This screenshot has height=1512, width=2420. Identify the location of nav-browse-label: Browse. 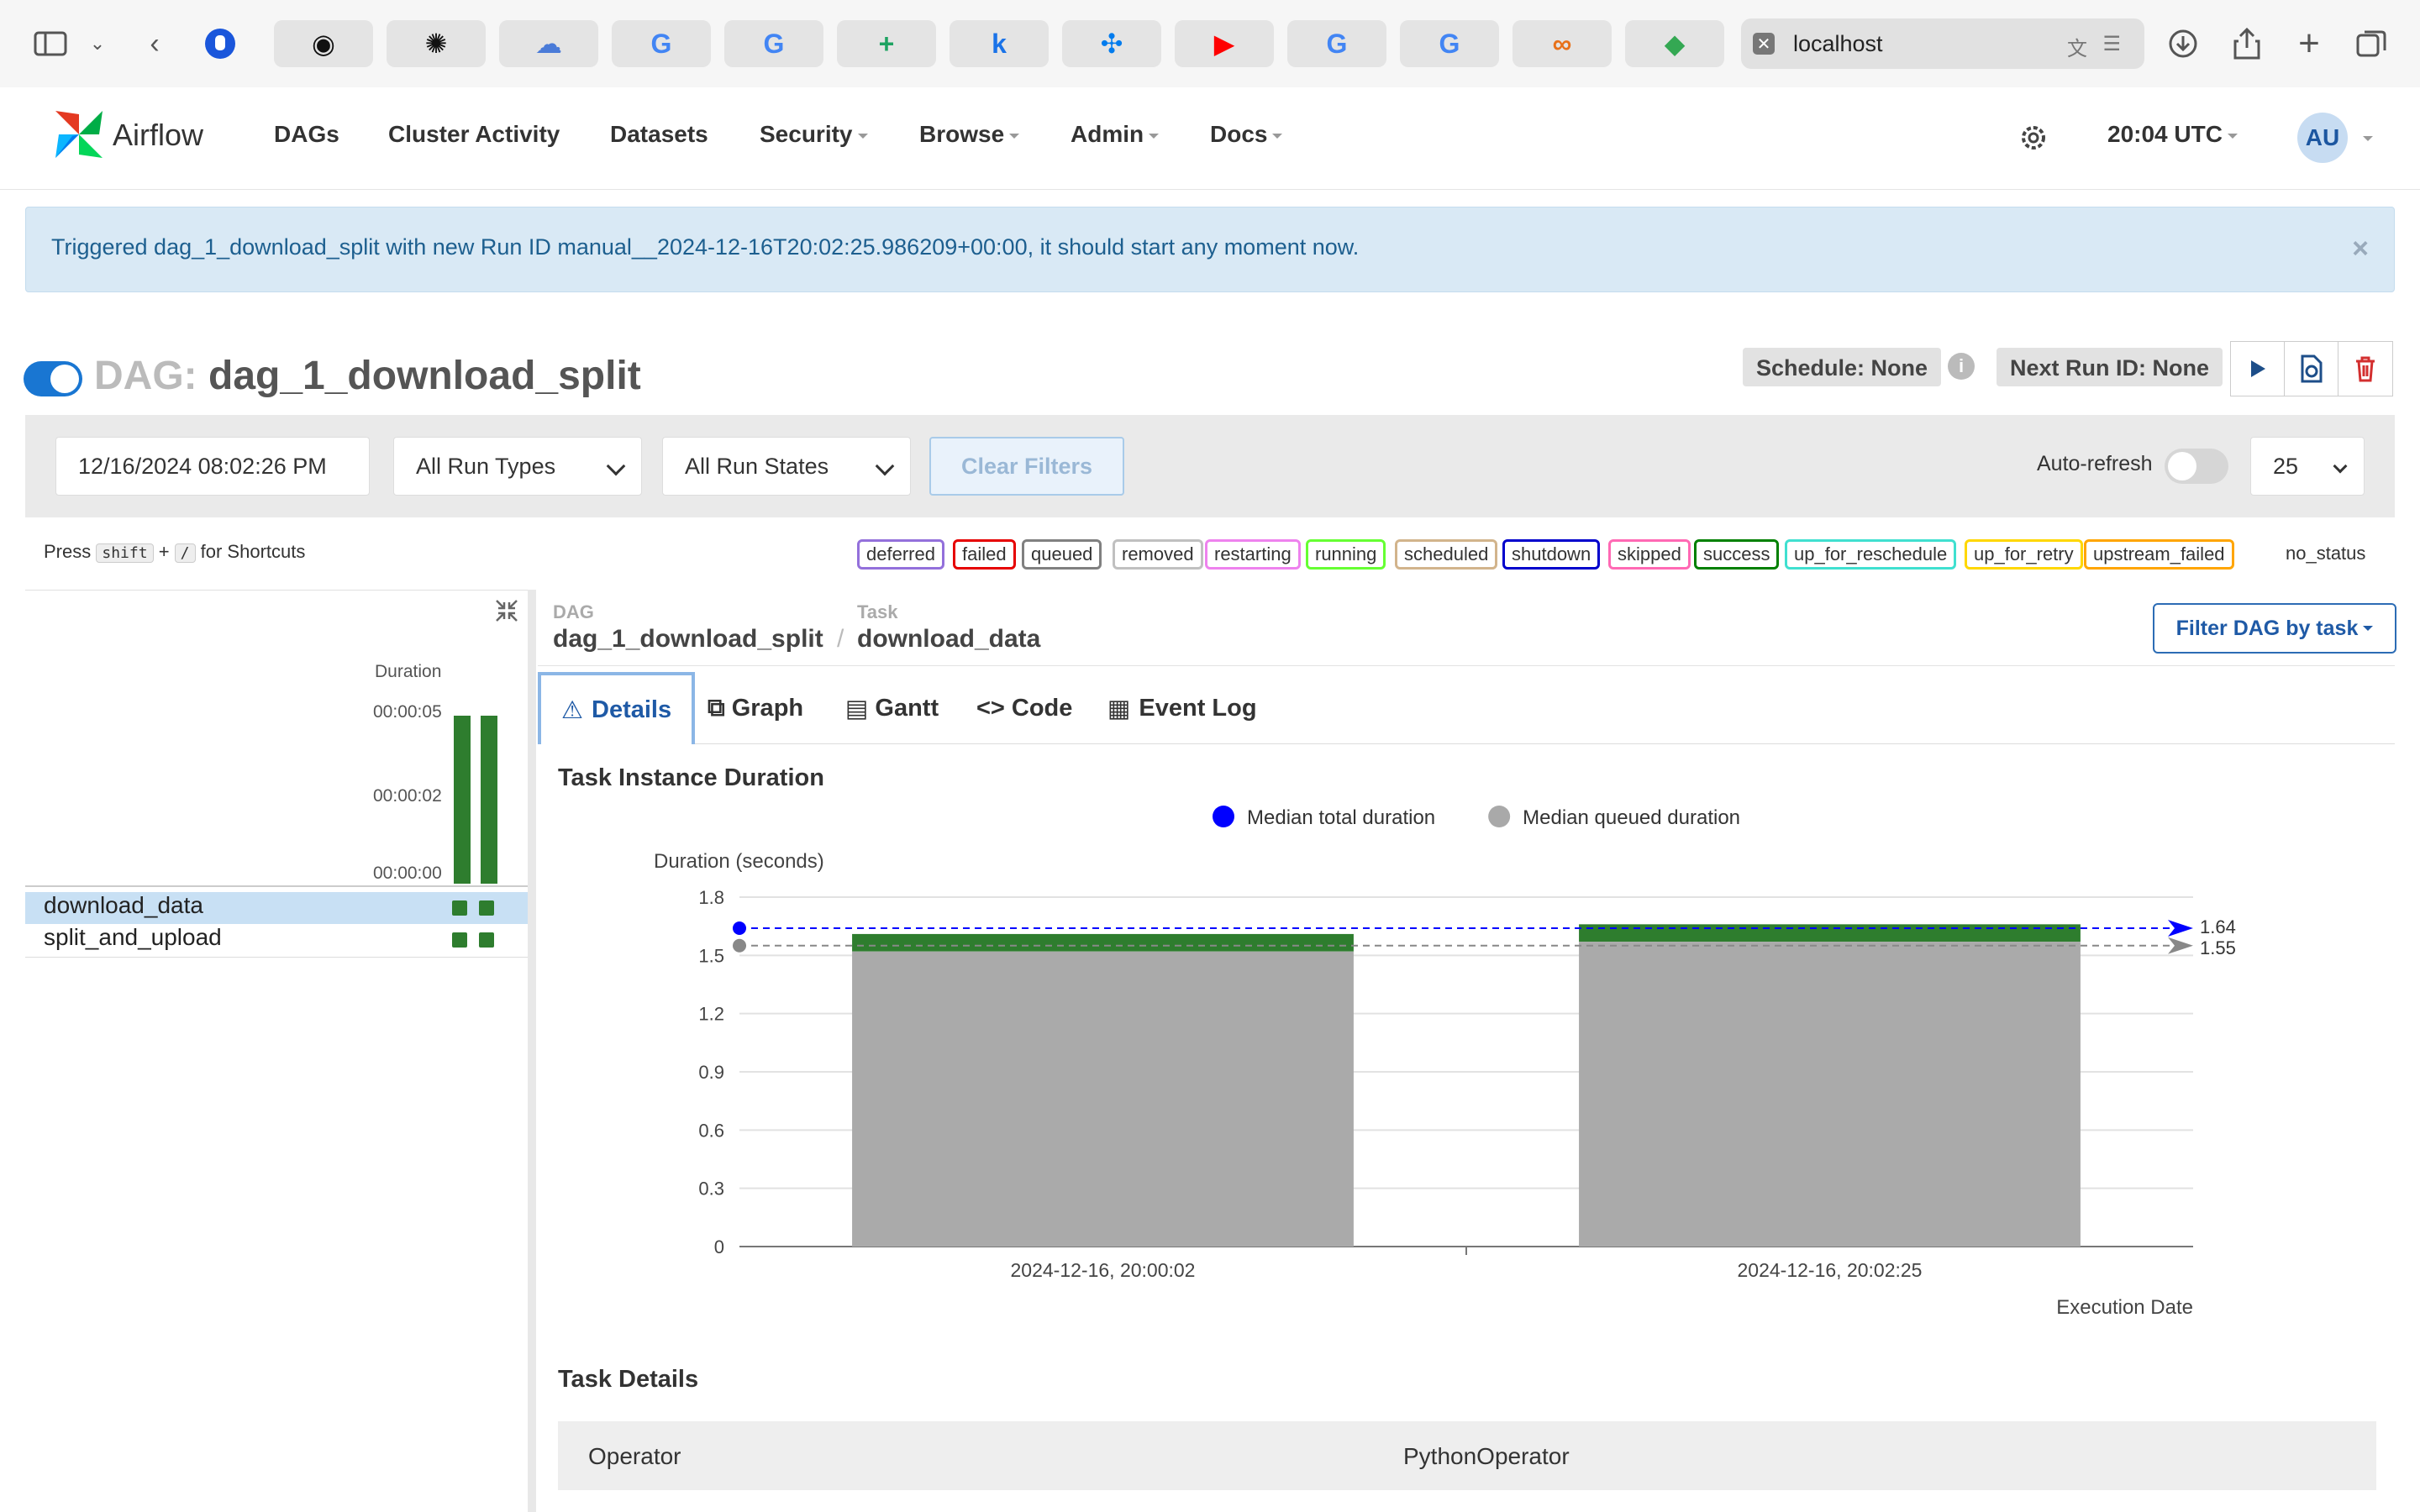
(962, 134).